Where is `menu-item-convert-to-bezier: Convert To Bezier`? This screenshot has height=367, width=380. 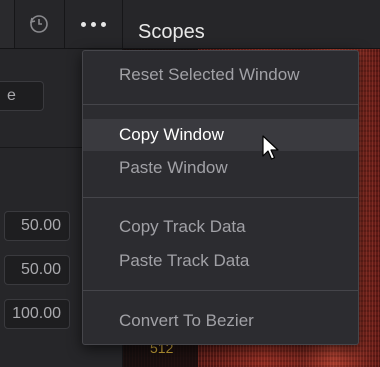
menu-item-convert-to-bezier: Convert To Bezier is located at coordinates (220, 321).